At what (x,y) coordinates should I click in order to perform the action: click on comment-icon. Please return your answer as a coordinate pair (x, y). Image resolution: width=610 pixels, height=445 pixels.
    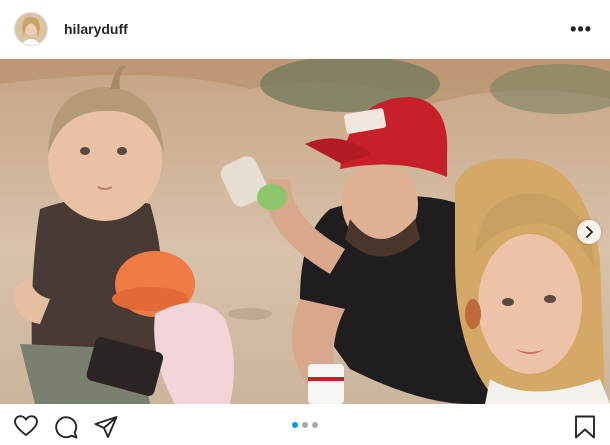
    Looking at the image, I should click on (66, 429).